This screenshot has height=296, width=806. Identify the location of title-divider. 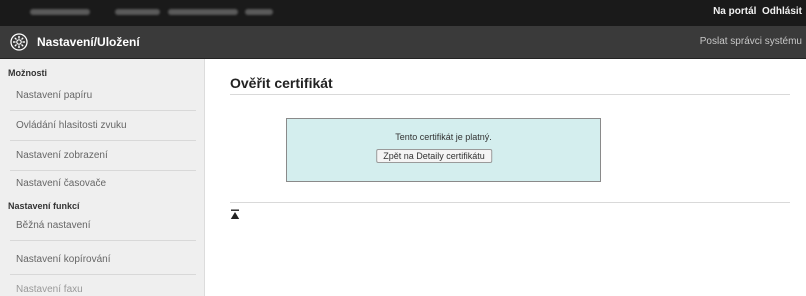
(510, 94).